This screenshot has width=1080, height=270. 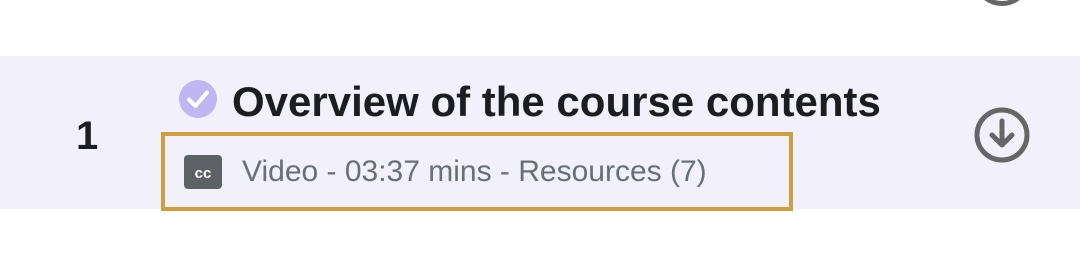 What do you see at coordinates (474, 171) in the screenshot?
I see `lecture-meta-text: Video - 03:37 mins - Resources (7)` at bounding box center [474, 171].